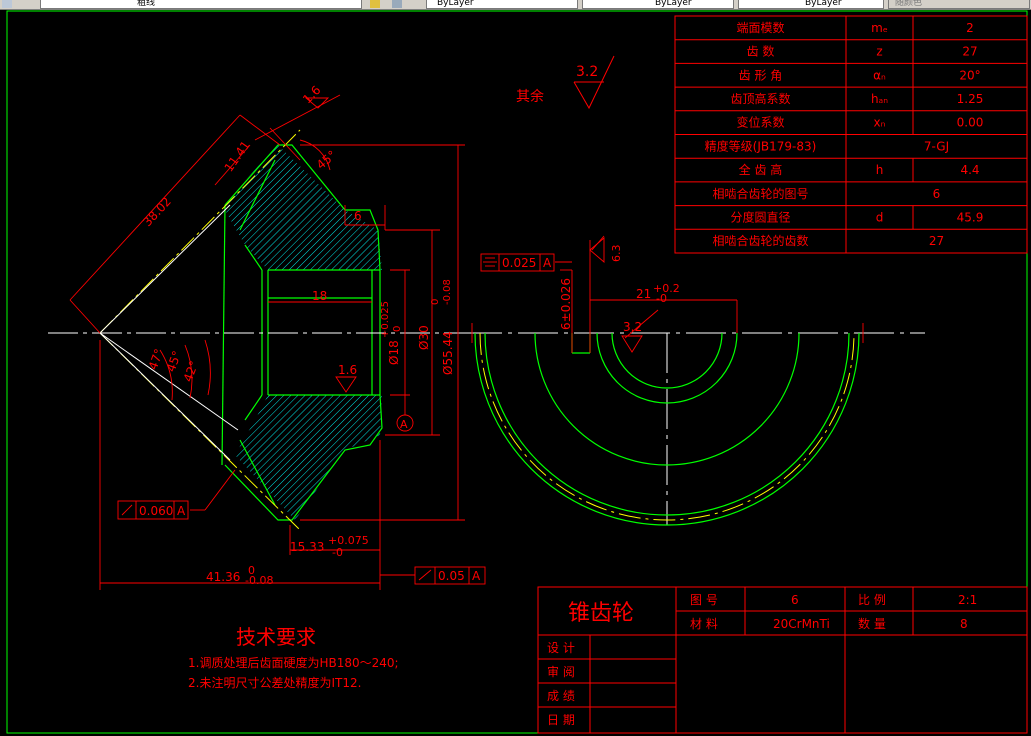 The width and height of the screenshot is (1031, 736). What do you see at coordinates (476, 576) in the screenshot?
I see `runout2-ref: A` at bounding box center [476, 576].